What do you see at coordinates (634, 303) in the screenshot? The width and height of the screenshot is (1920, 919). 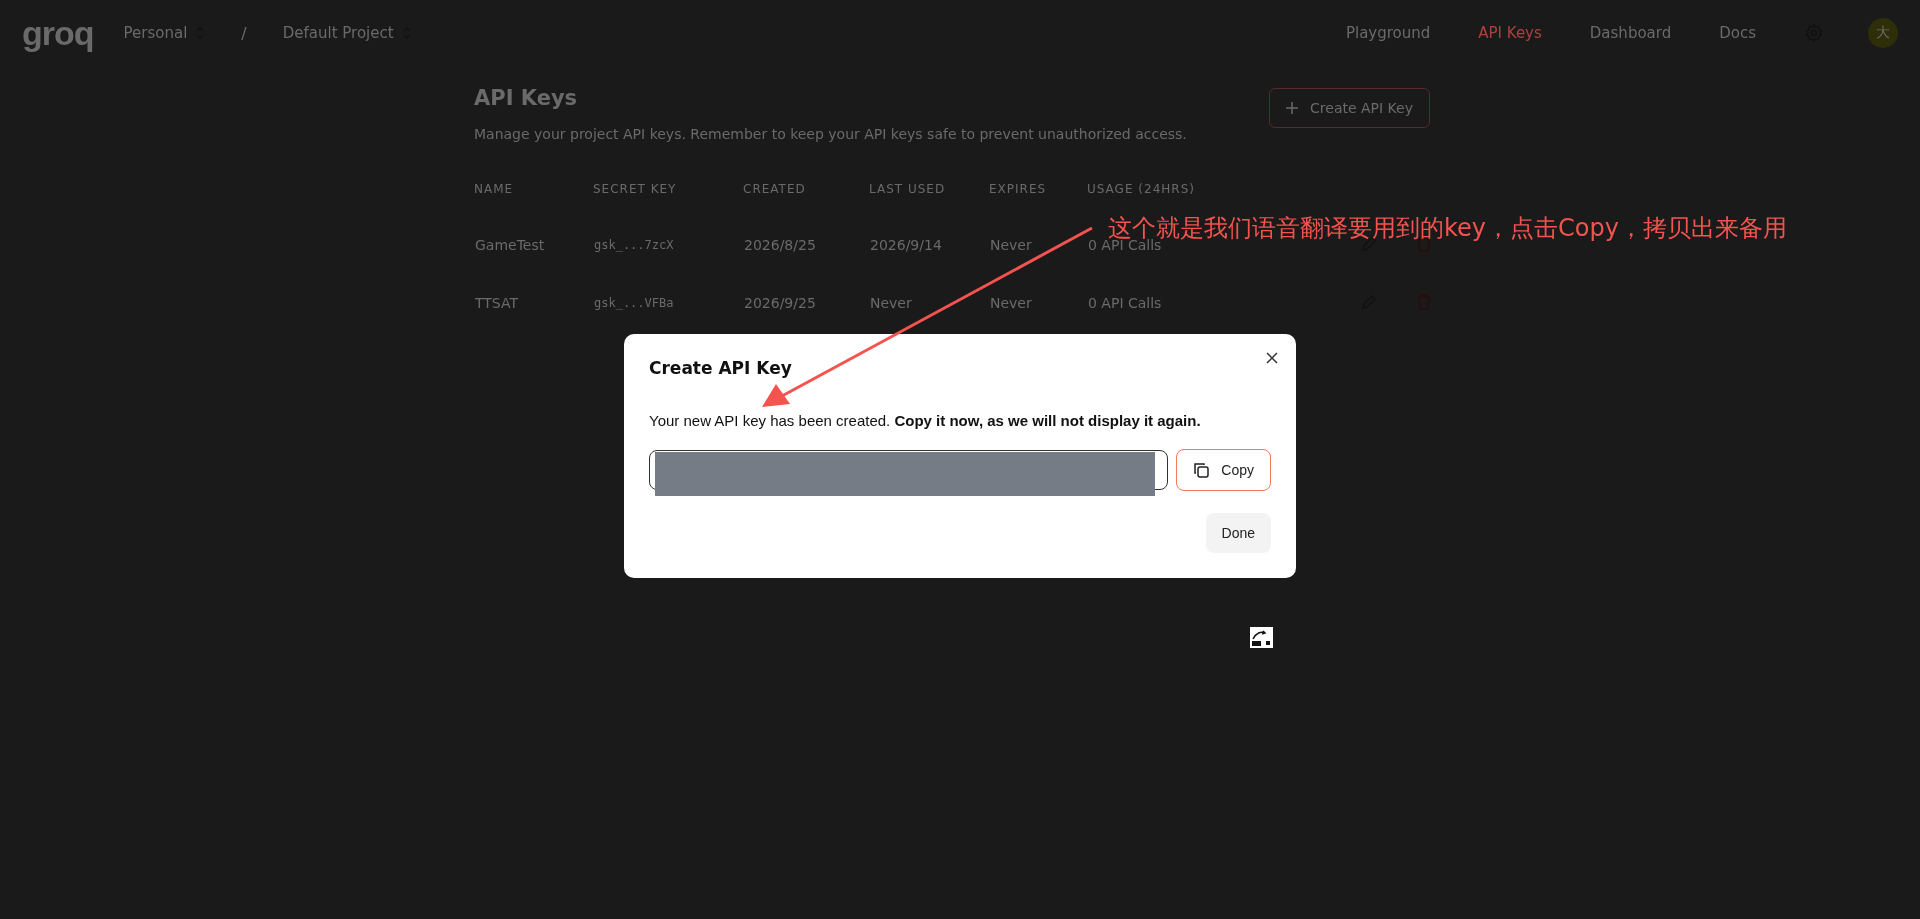 I see `table-cell: gsk_...VFBa` at bounding box center [634, 303].